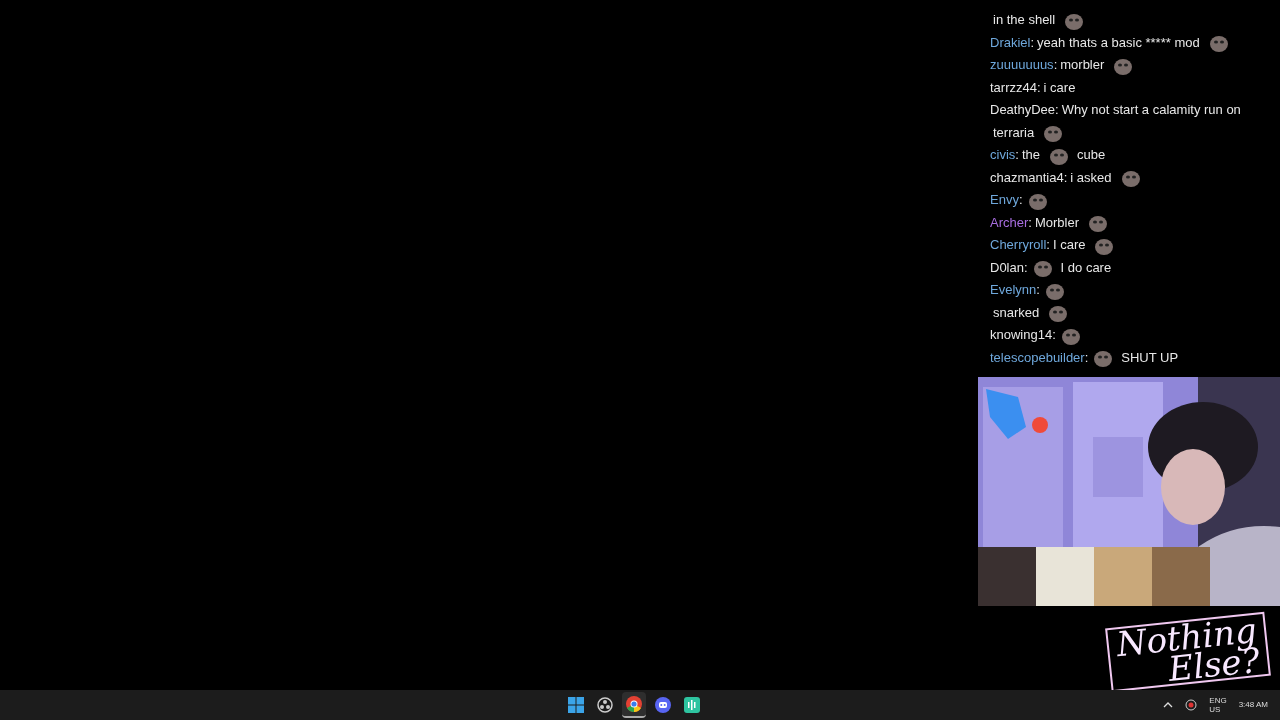  What do you see at coordinates (1014, 132) in the screenshot?
I see `chat-message: terraria` at bounding box center [1014, 132].